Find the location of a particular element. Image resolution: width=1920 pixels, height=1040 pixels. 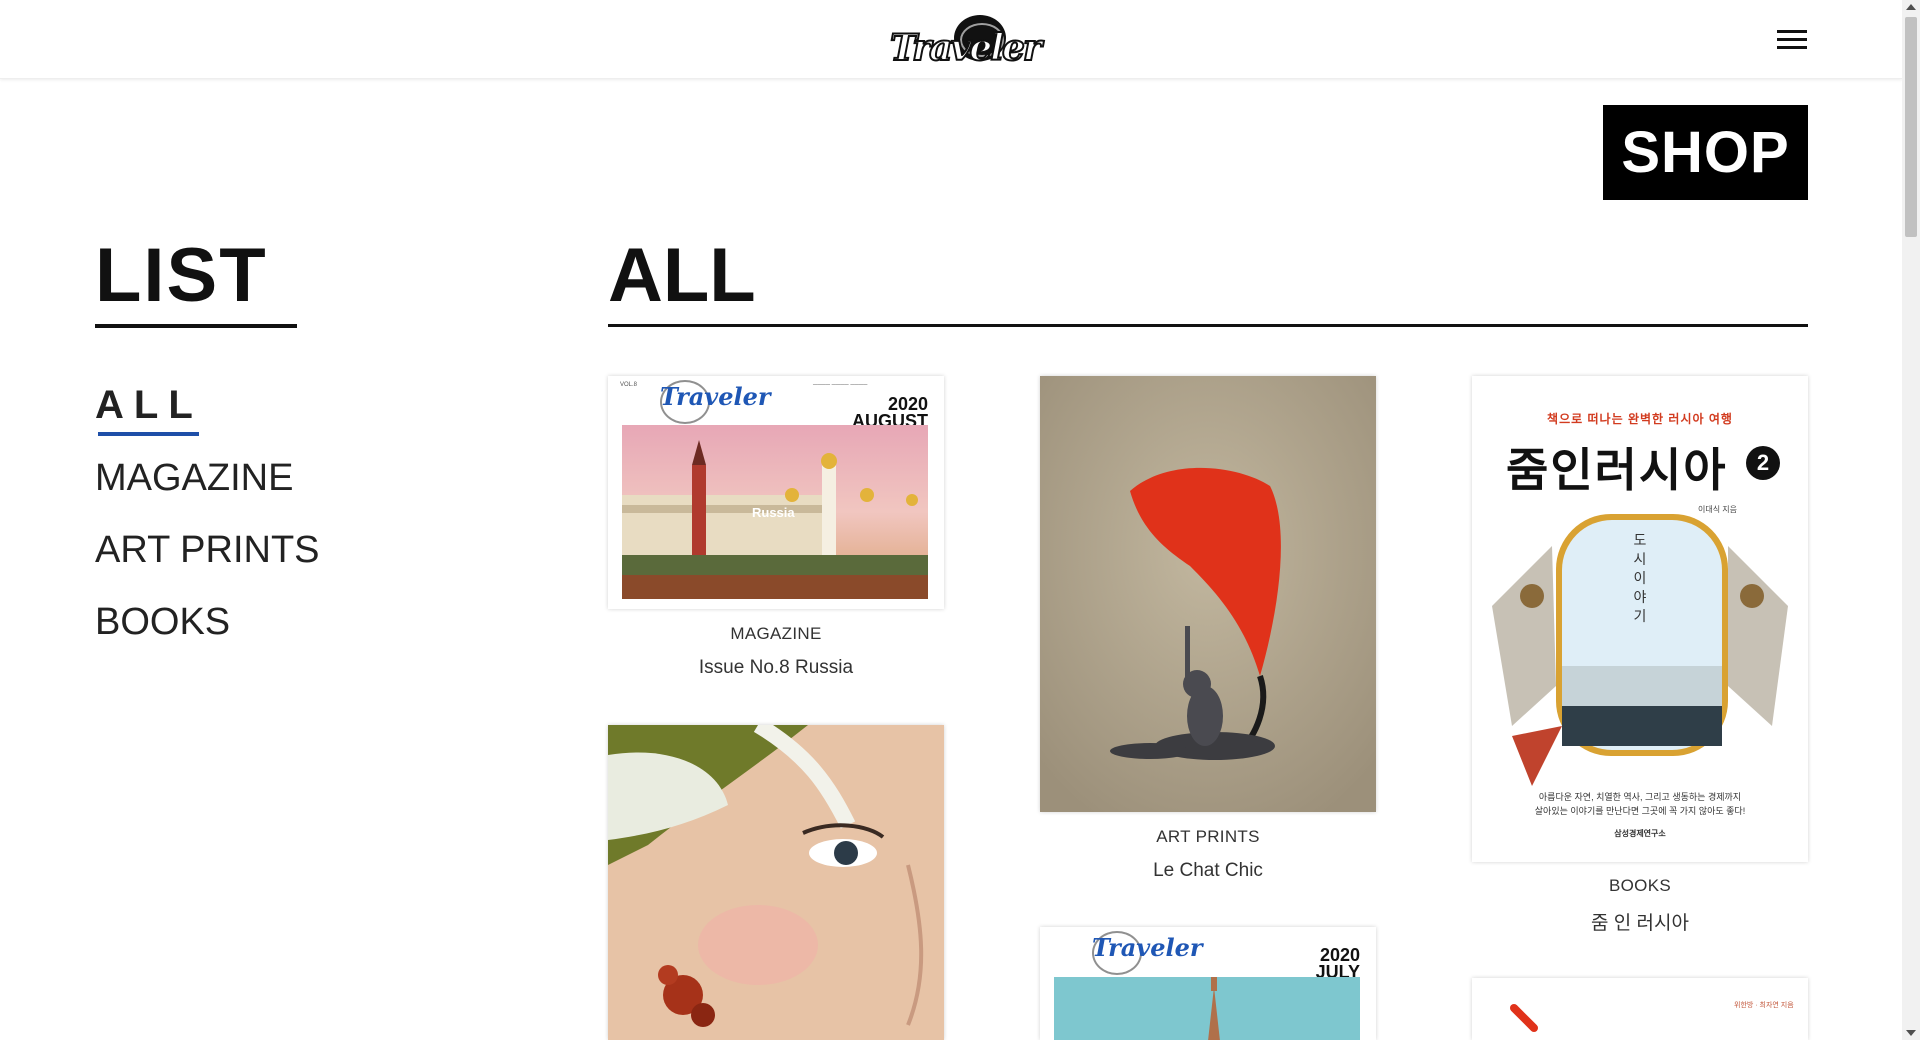

product-title: 줌 인 러시아 is located at coordinates (1640, 921).